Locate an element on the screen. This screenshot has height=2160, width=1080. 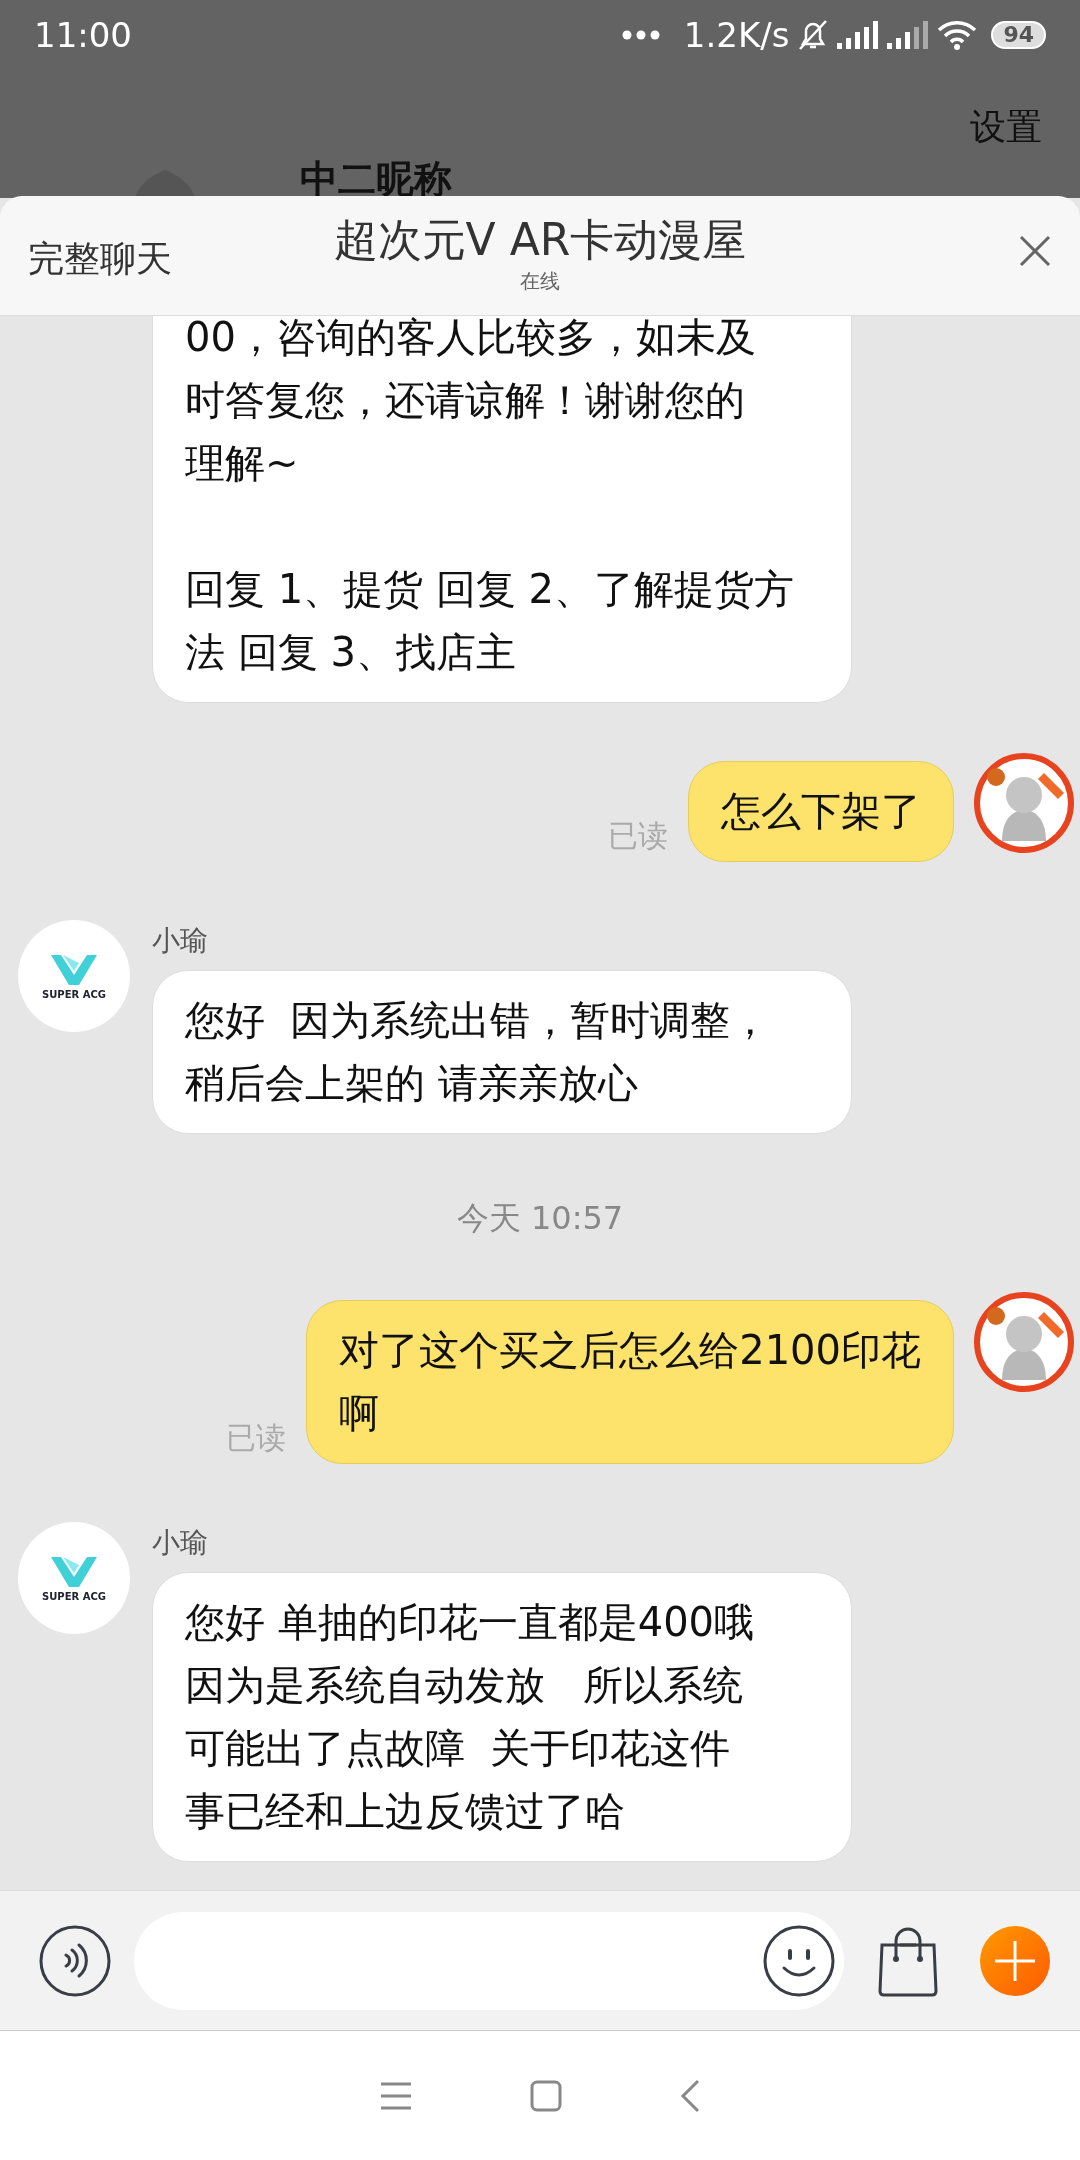
nickname: 中二昵称 is located at coordinates (376, 179).